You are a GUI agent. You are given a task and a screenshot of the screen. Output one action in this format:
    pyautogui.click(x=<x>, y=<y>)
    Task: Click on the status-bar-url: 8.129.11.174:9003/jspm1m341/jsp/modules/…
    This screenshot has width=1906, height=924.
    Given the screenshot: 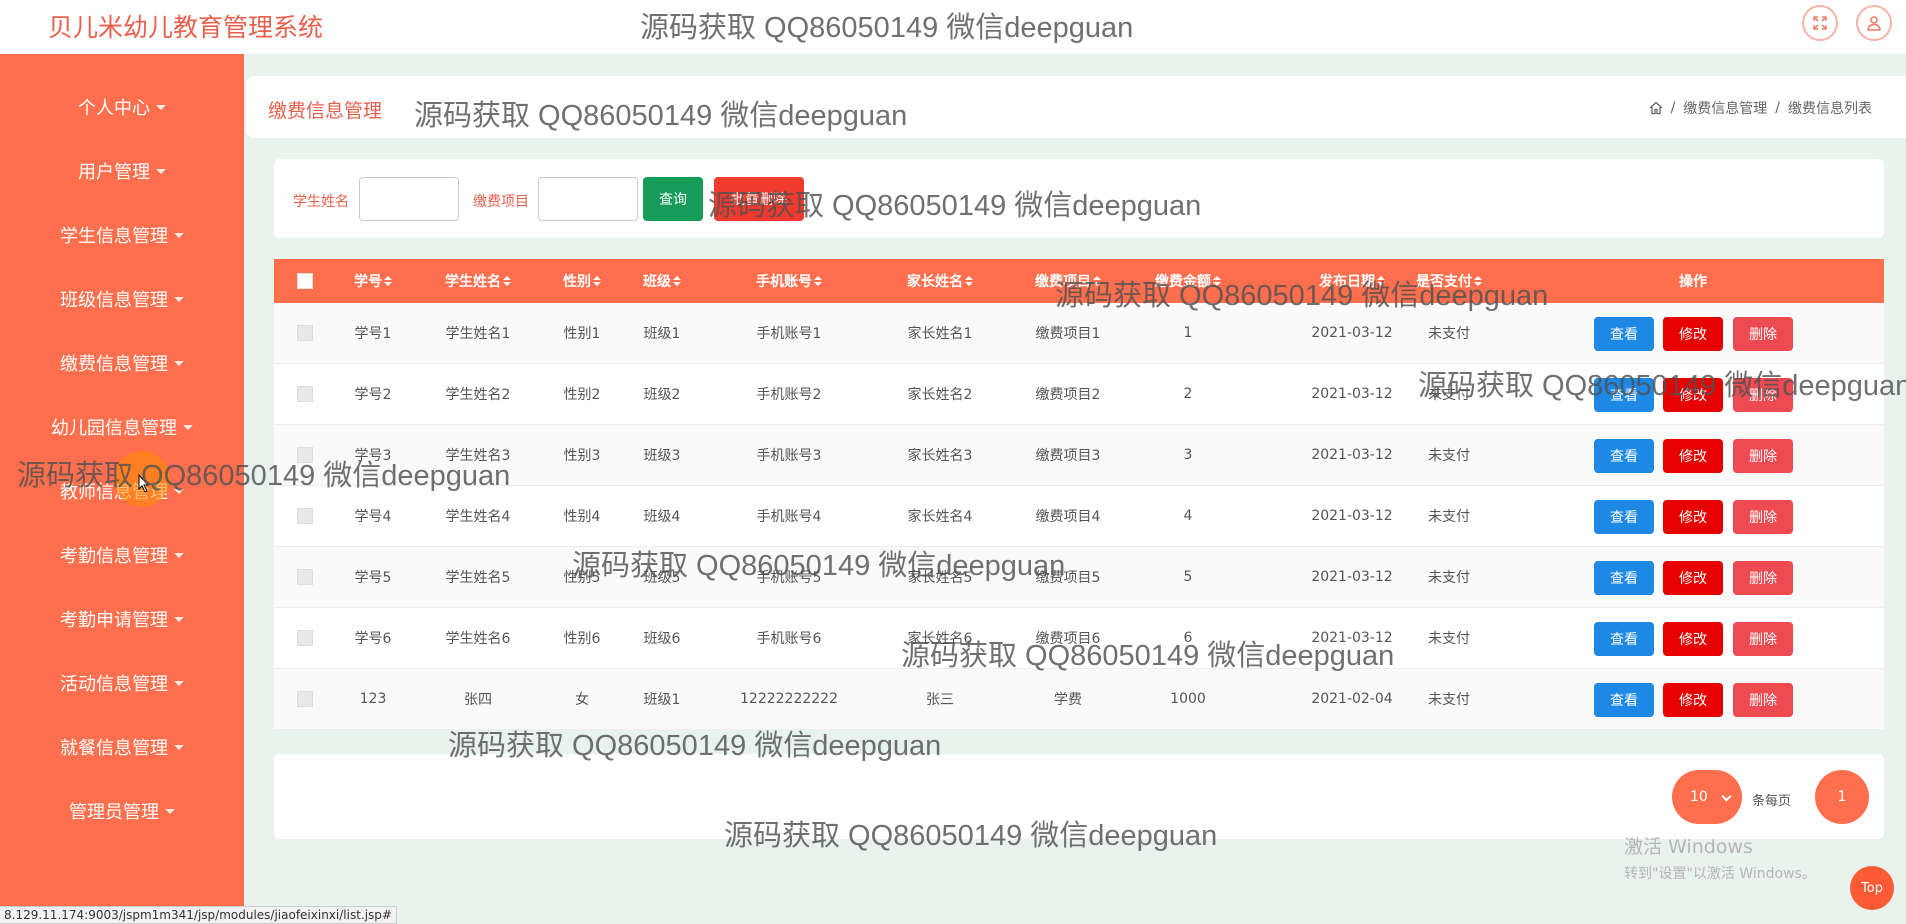 What is the action you would take?
    pyautogui.click(x=198, y=915)
    